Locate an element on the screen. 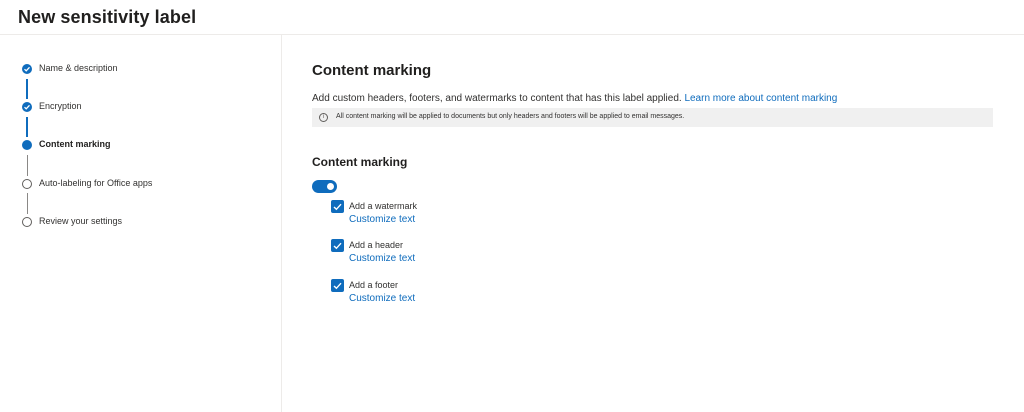 The width and height of the screenshot is (1024, 412). learn-more-link: Learn more about content marking is located at coordinates (760, 98).